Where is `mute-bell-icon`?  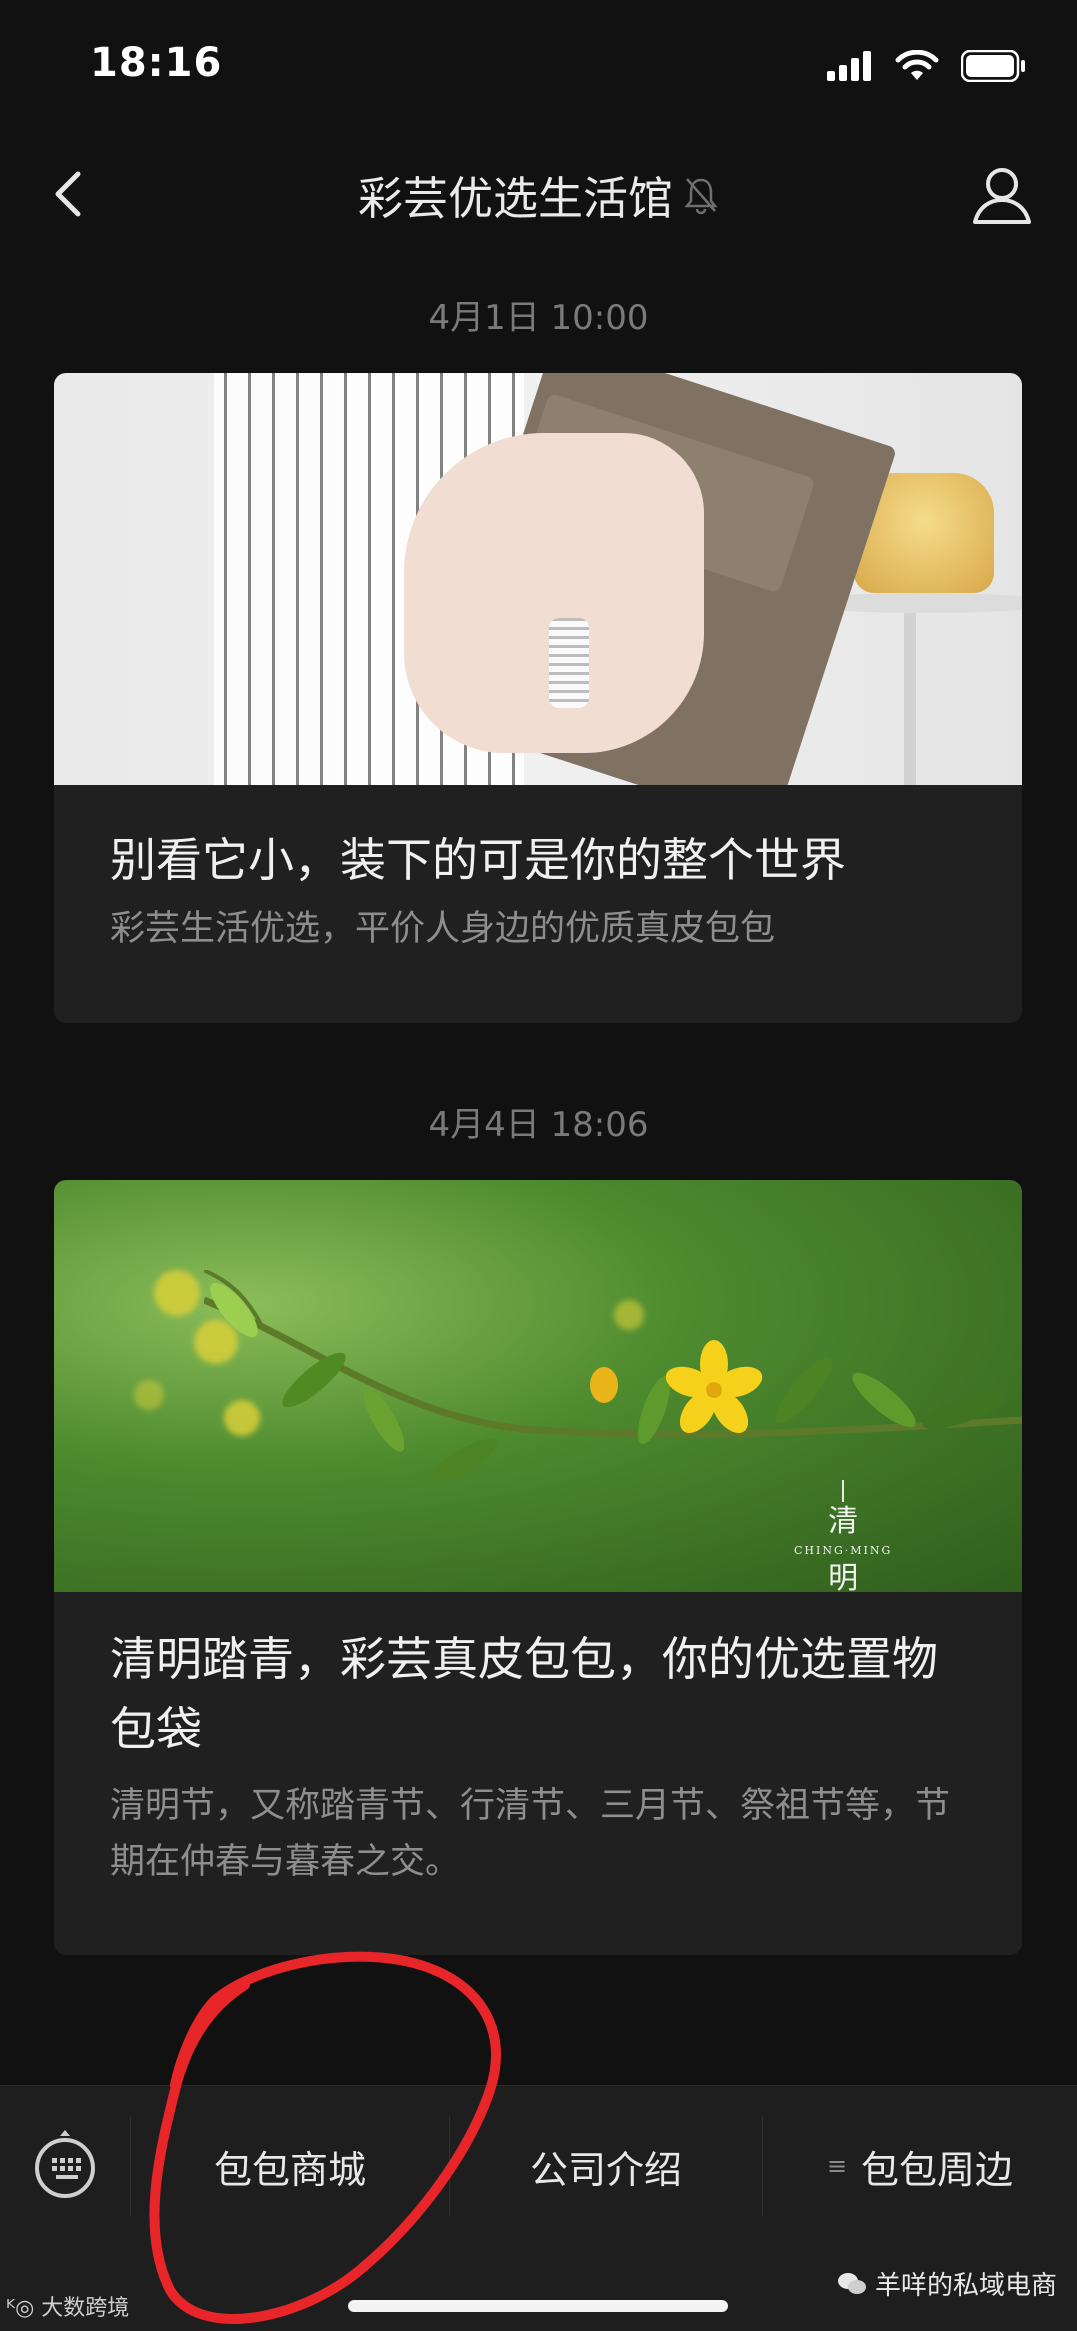
mute-bell-icon is located at coordinates (701, 195).